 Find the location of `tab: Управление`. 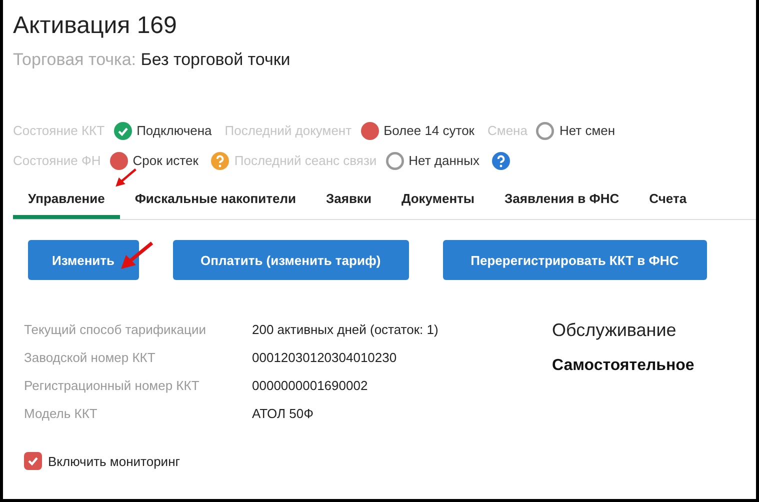

tab: Управление is located at coordinates (66, 204).